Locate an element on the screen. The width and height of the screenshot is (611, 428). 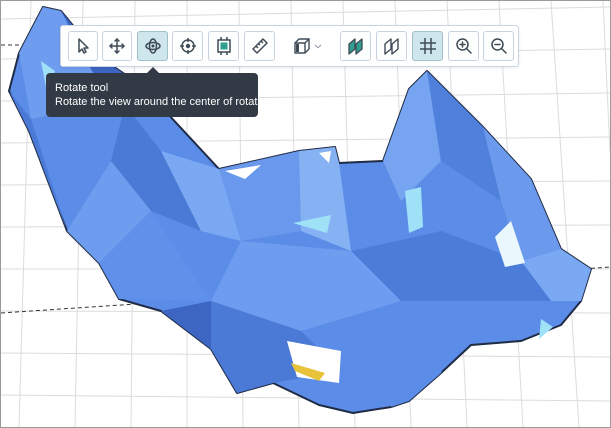
wireframe-view-button is located at coordinates (391, 46).